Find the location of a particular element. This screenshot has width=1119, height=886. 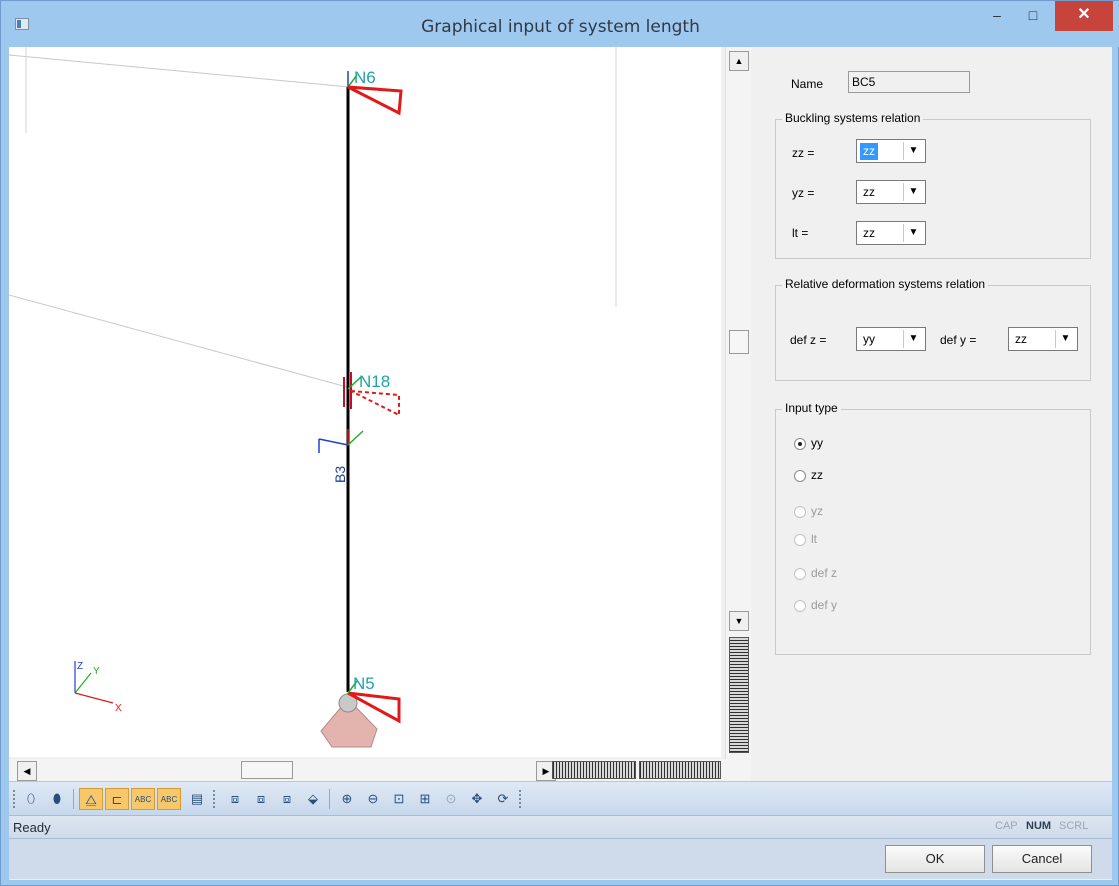

cap-indicator: CAP is located at coordinates (1006, 826).